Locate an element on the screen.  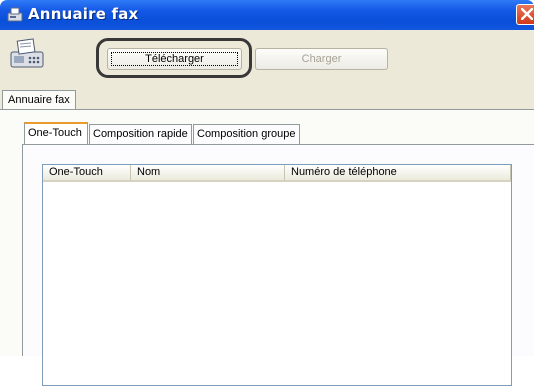
column-numero: Numéro de téléphone is located at coordinates (398, 172).